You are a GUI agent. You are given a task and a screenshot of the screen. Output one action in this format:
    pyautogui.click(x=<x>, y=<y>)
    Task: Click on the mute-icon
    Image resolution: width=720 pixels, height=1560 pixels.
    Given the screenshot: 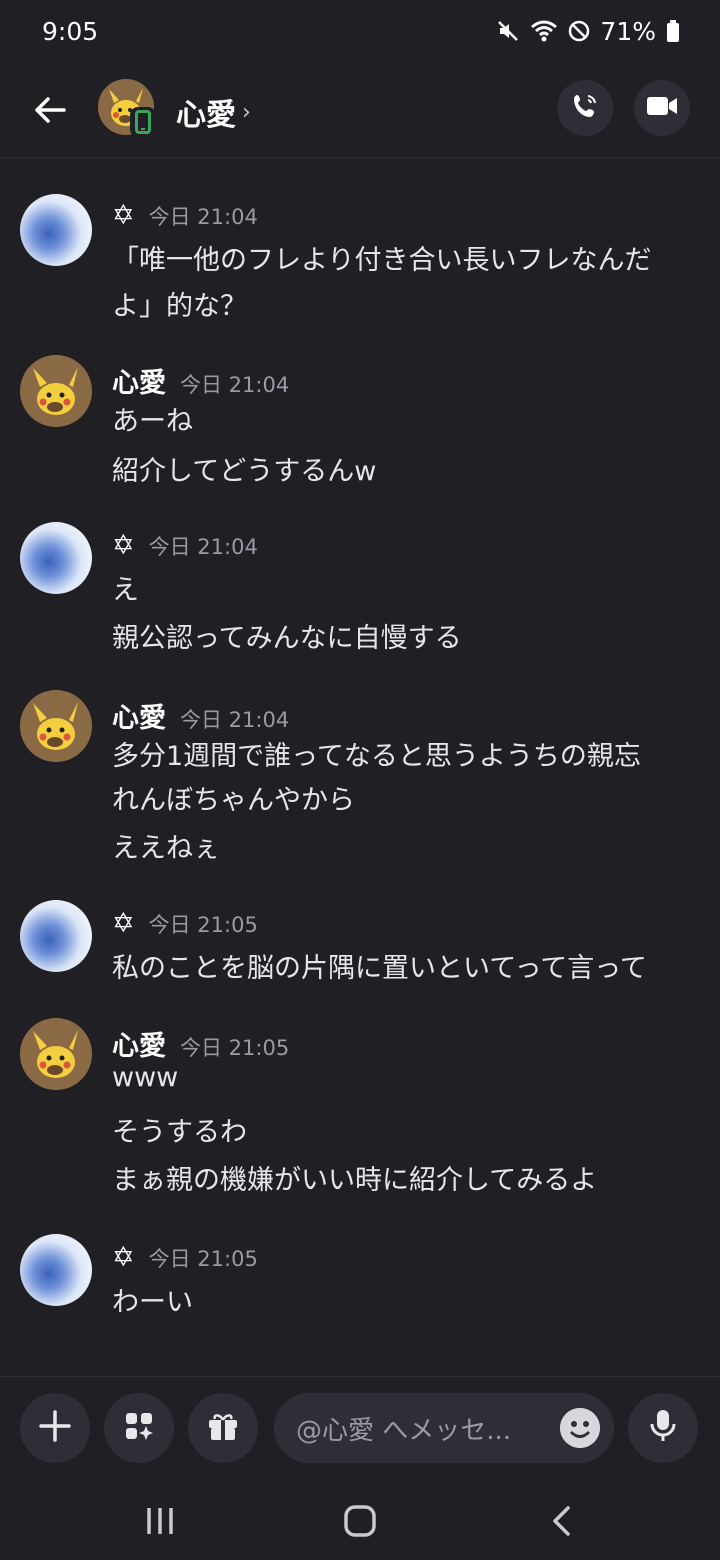 What is the action you would take?
    pyautogui.click(x=508, y=31)
    